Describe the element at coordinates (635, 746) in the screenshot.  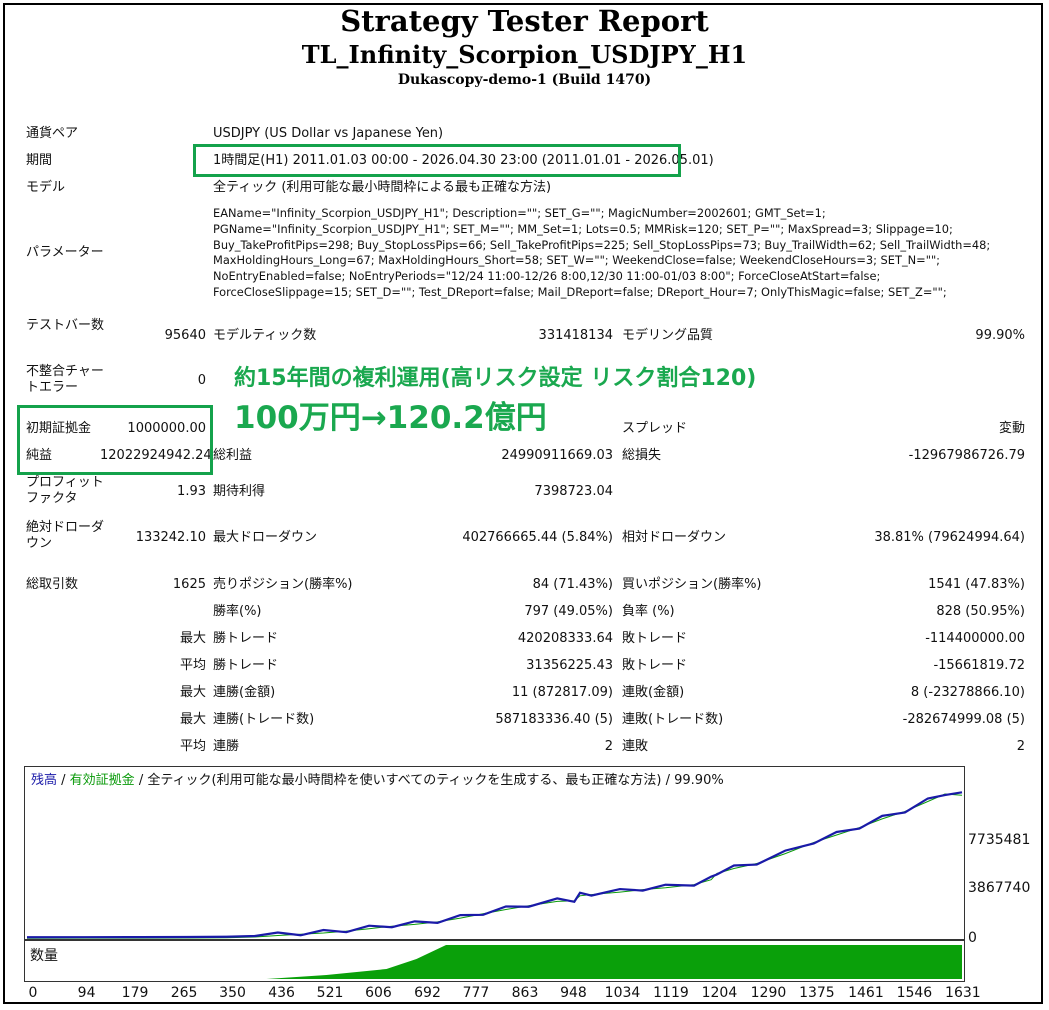
I see `avg-consec-loss-label: 連敗` at that location.